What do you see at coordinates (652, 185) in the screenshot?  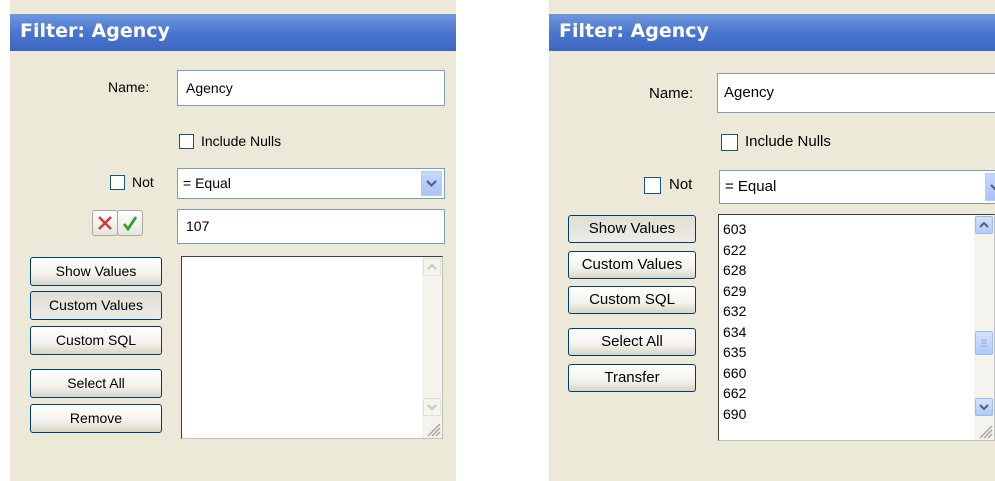 I see `right-not-checkbox` at bounding box center [652, 185].